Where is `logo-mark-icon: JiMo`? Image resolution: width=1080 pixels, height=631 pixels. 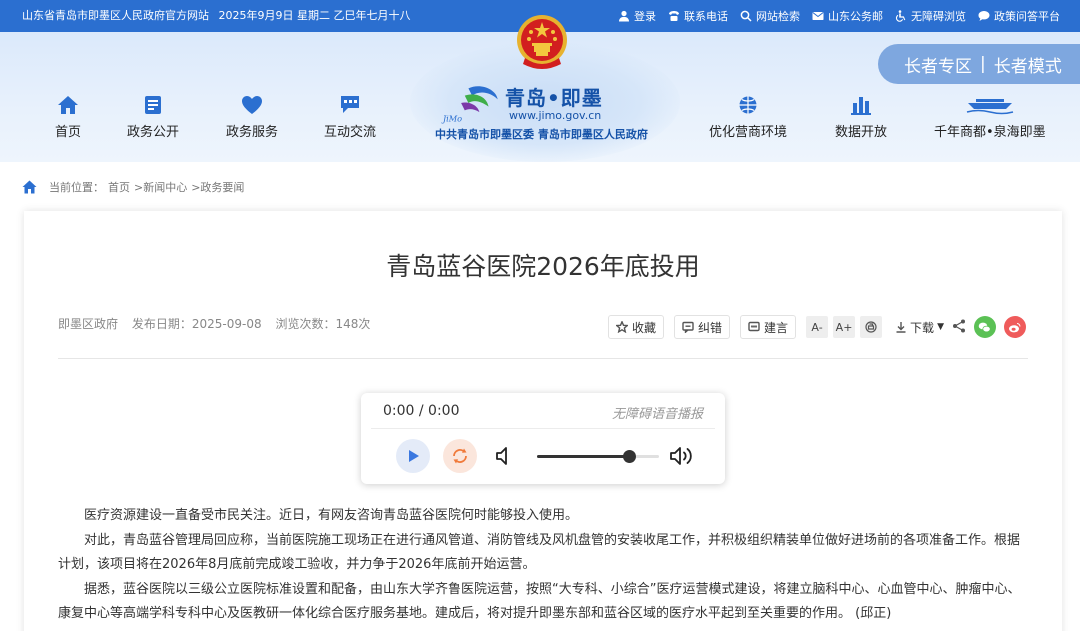
logo-mark-icon: JiMo is located at coordinates (469, 104).